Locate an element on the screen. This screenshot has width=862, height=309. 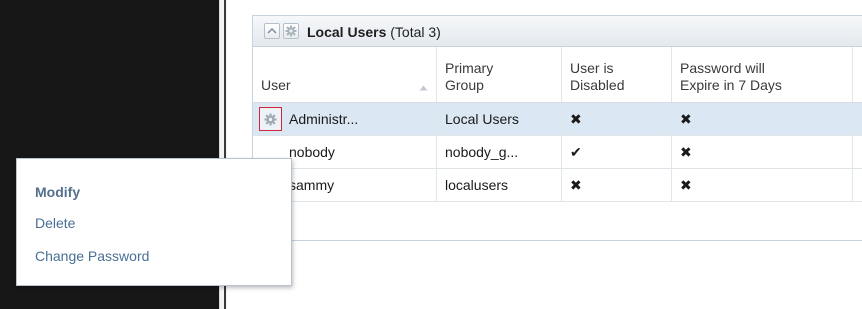
cell-primary-group: localusers is located at coordinates (499, 185).